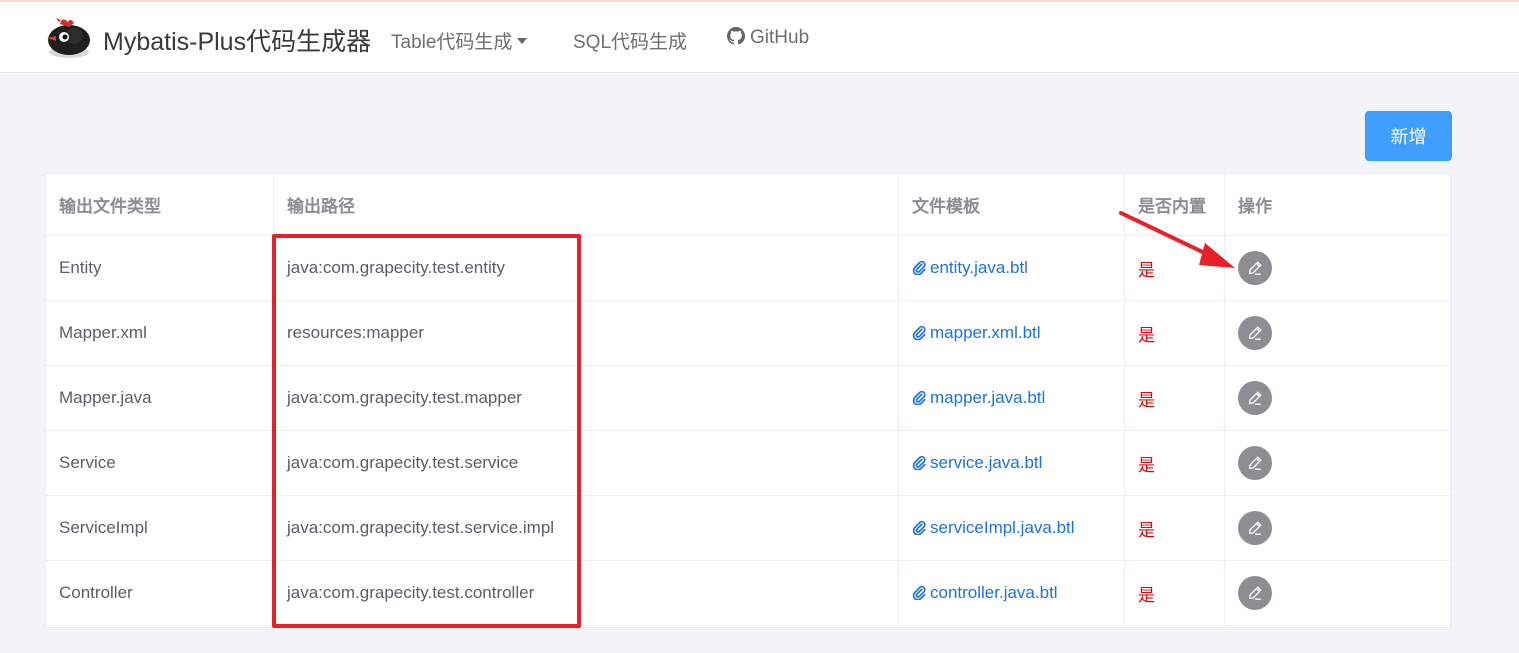 This screenshot has width=1519, height=653. I want to click on nav-sql-codegen-label: SQL代码生成, so click(630, 42).